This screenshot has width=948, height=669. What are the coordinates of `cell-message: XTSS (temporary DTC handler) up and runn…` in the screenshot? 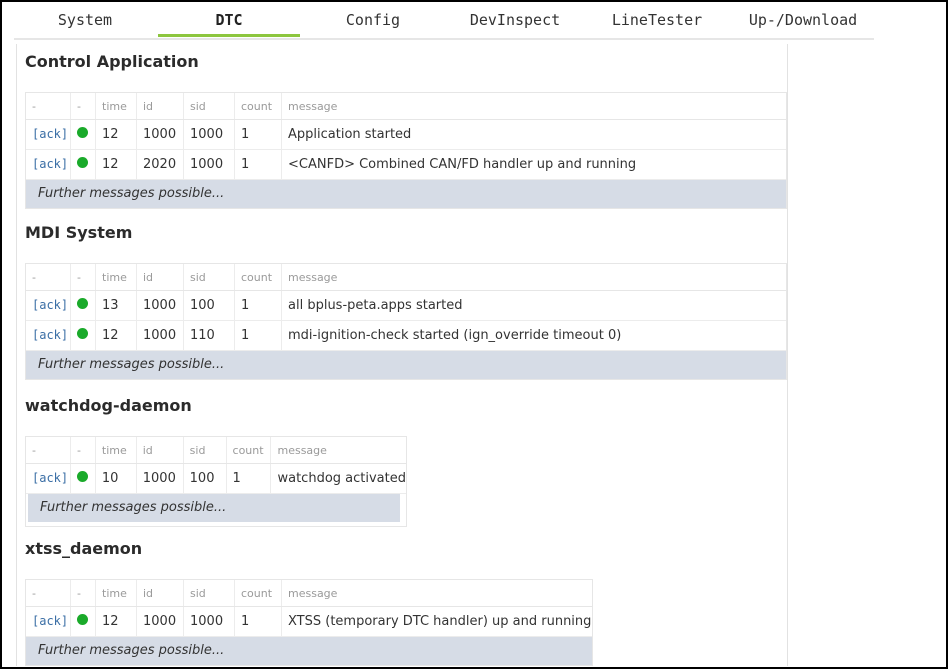 It's located at (436, 621).